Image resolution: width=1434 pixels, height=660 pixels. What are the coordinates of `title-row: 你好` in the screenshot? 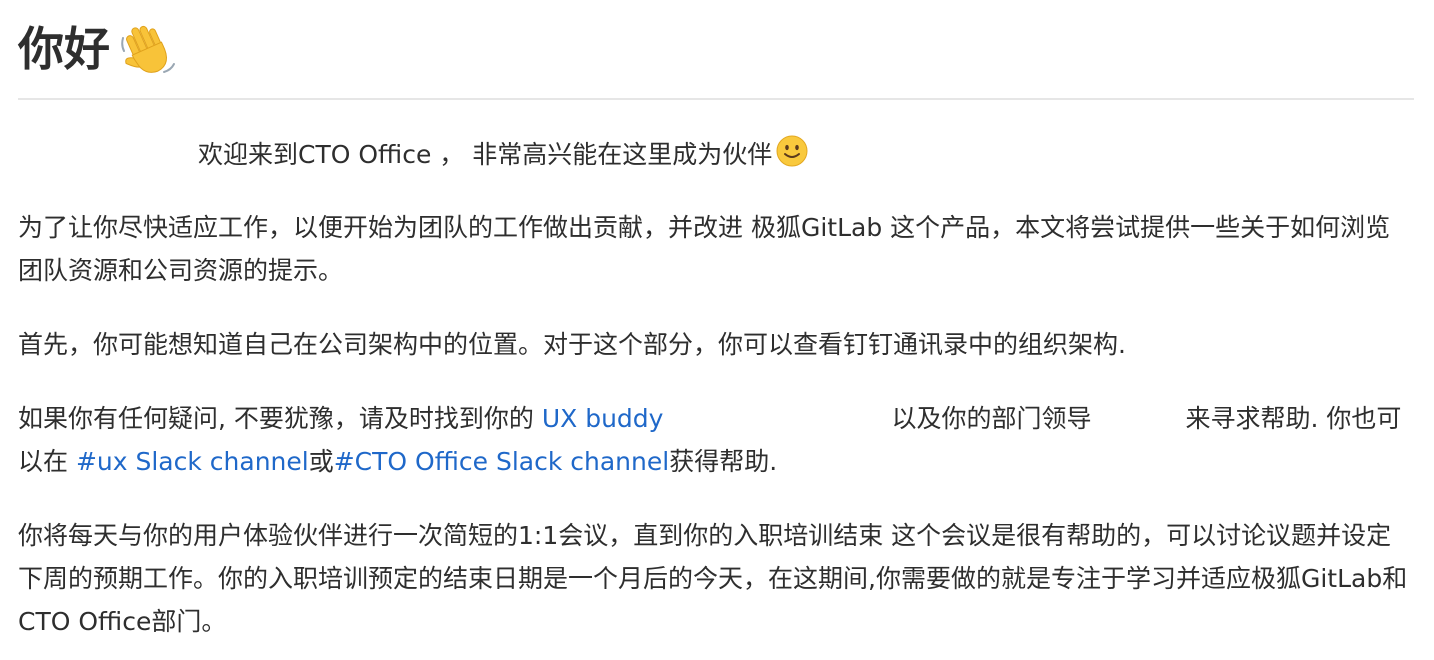 It's located at (716, 50).